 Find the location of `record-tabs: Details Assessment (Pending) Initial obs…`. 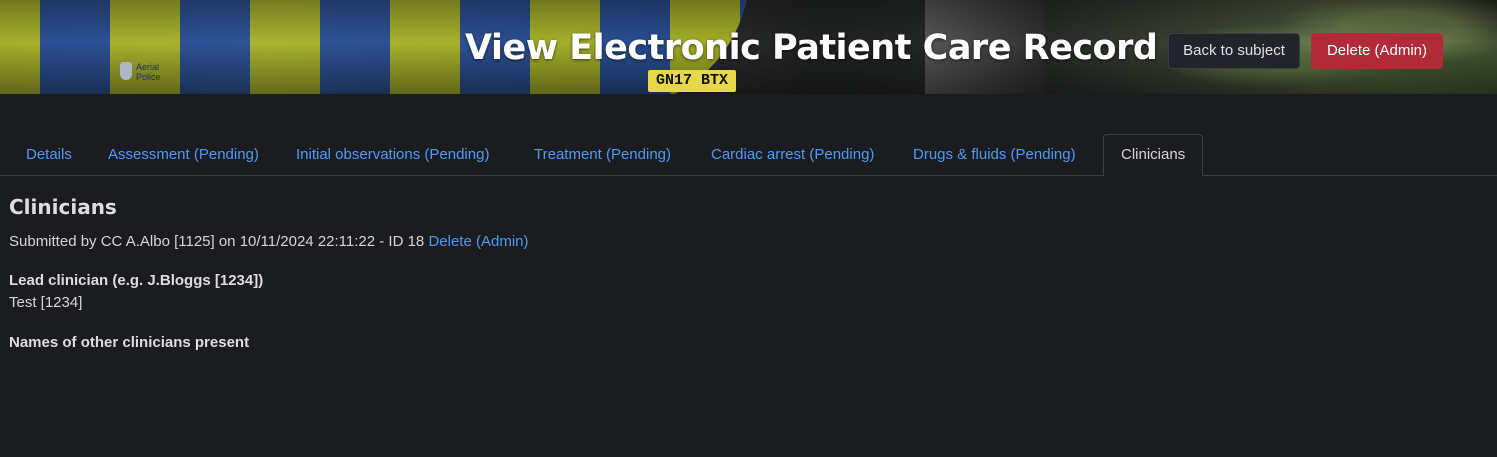

record-tabs: Details Assessment (Pending) Initial obs… is located at coordinates (748, 155).